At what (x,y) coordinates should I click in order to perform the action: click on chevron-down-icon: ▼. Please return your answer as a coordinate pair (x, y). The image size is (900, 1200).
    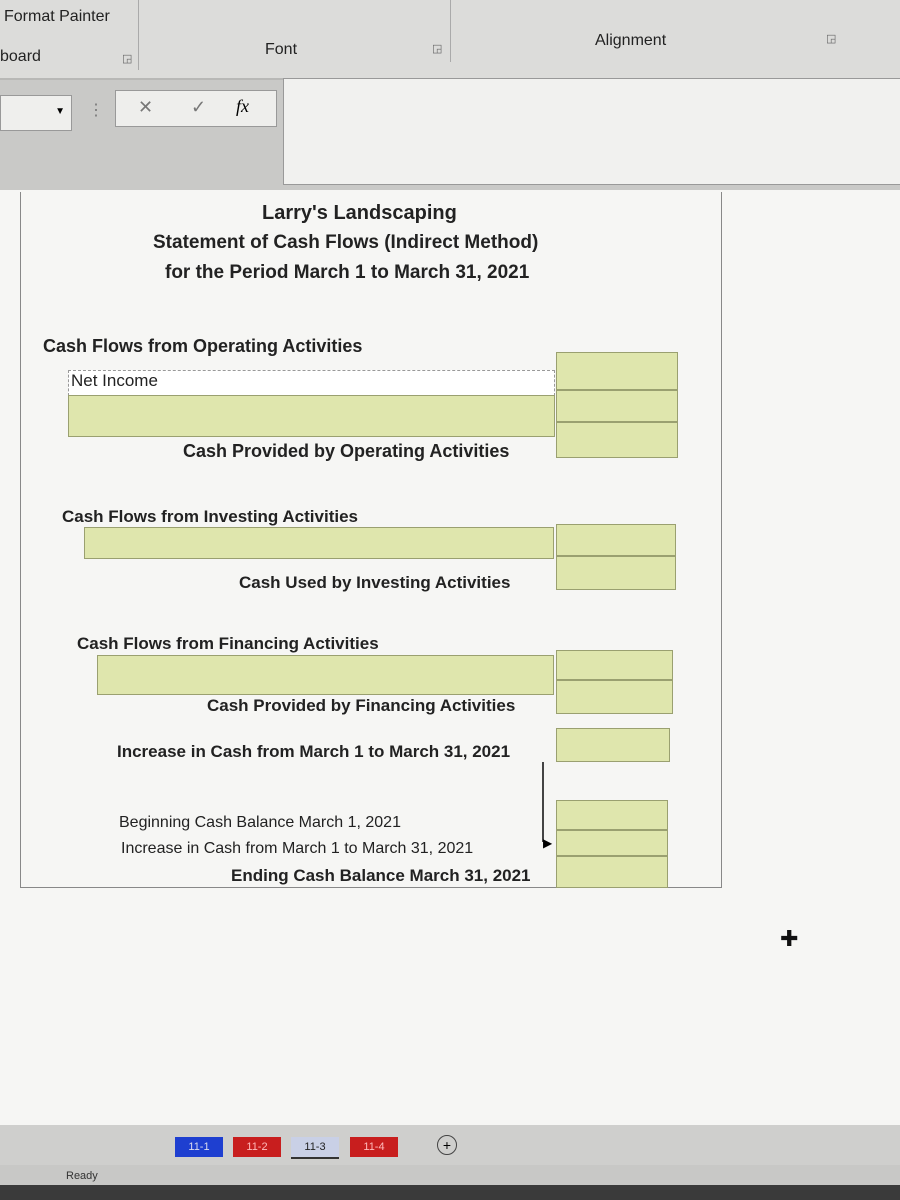
    Looking at the image, I should click on (60, 111).